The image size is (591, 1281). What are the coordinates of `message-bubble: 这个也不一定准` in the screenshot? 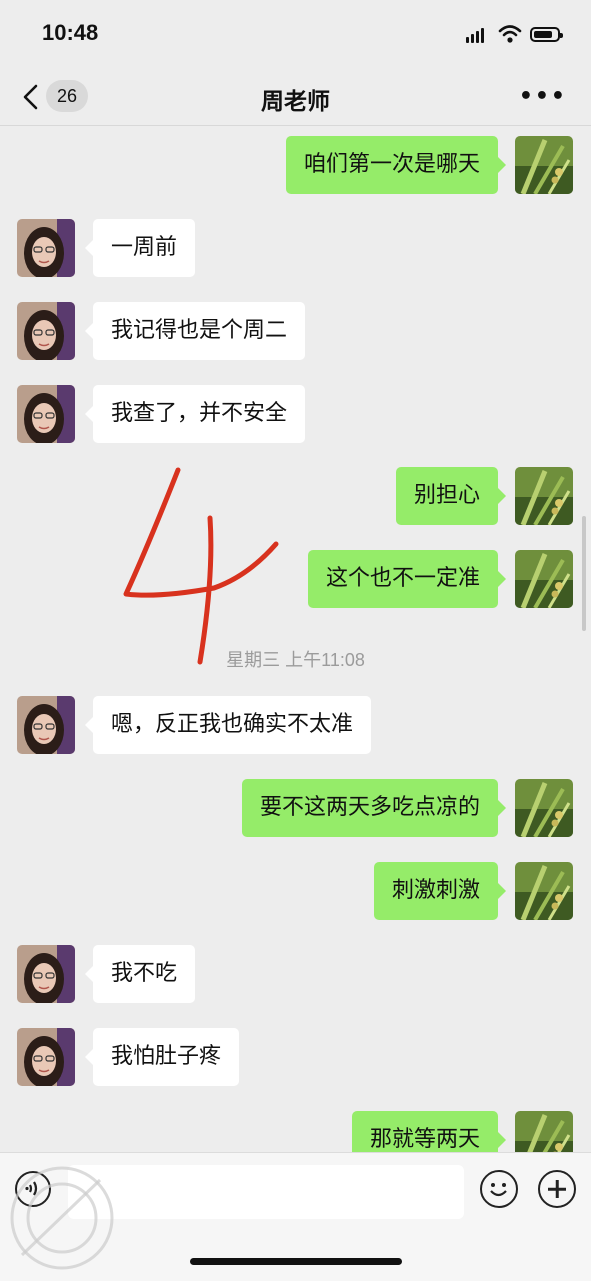 It's located at (407, 579).